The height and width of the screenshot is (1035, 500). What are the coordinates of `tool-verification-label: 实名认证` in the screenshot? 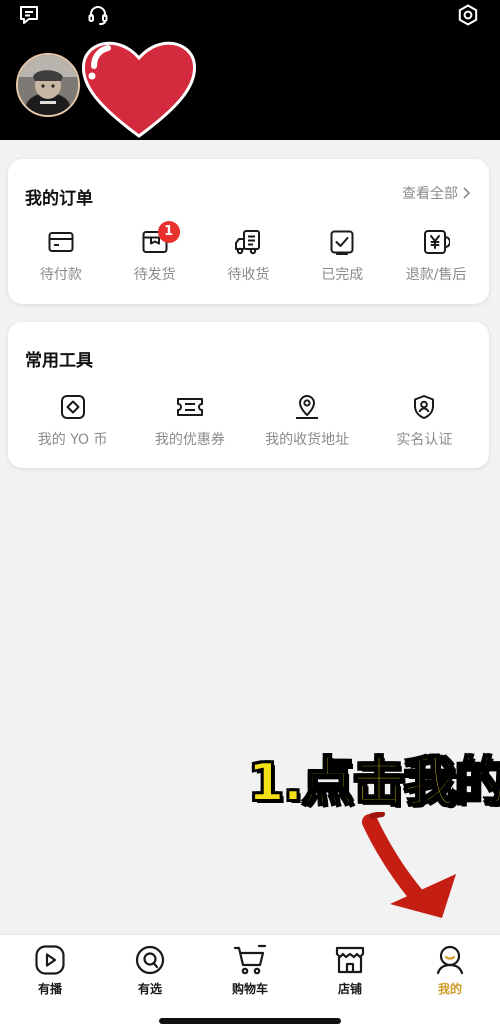 It's located at (424, 440).